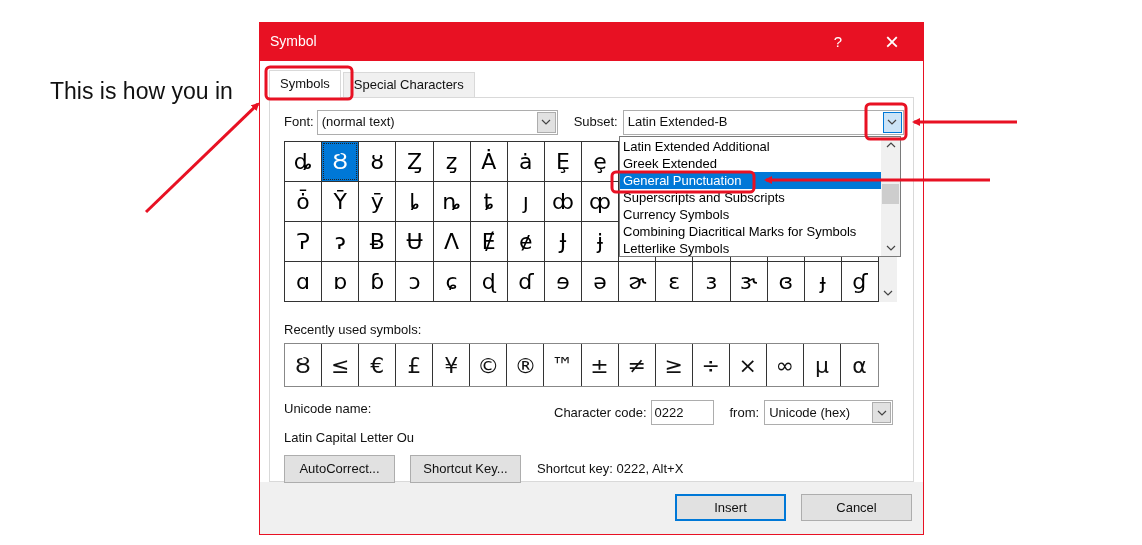 The width and height of the screenshot is (1142, 545). Describe the element at coordinates (377, 201) in the screenshot. I see `symbol-cell: ȳ` at that location.